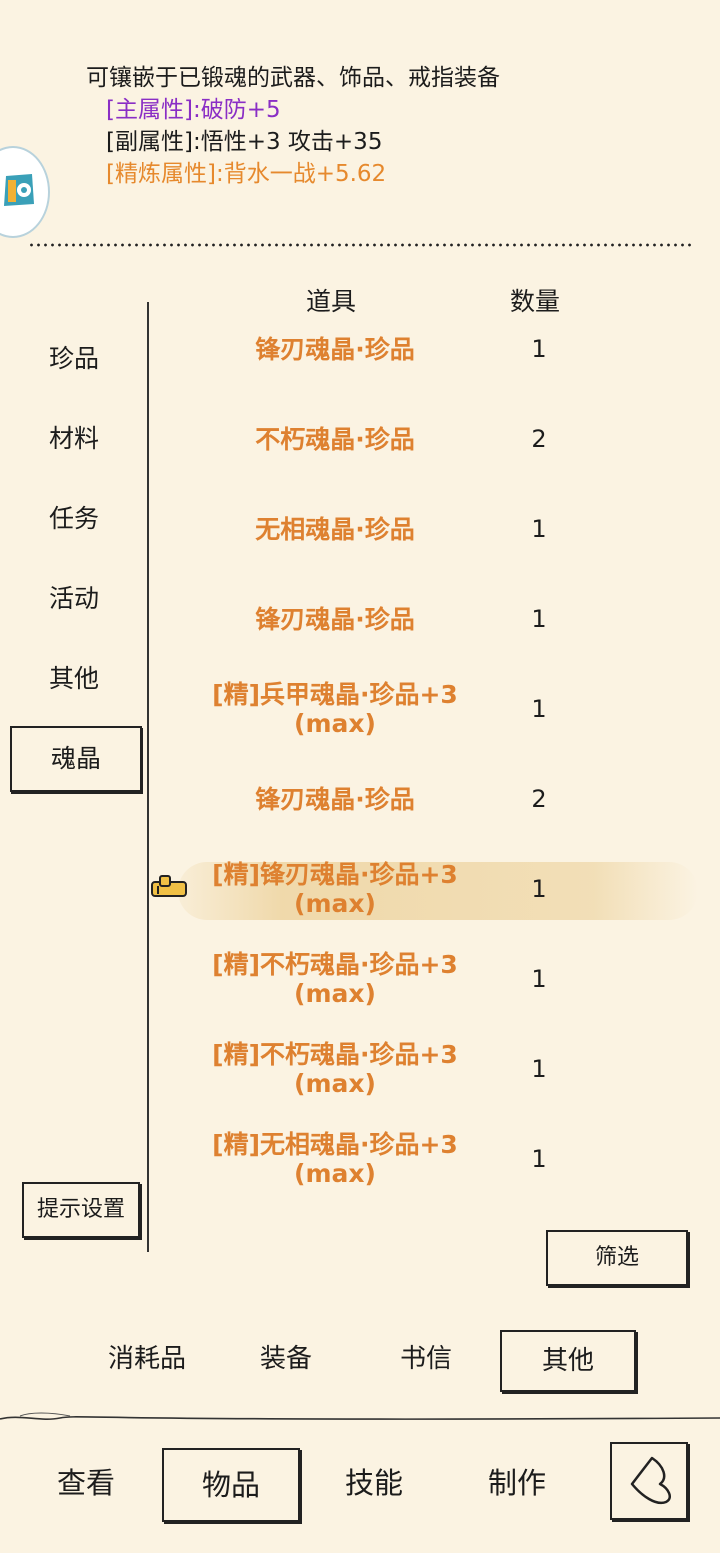 This screenshot has height=1553, width=720. What do you see at coordinates (360, 1416) in the screenshot?
I see `ink-divider` at bounding box center [360, 1416].